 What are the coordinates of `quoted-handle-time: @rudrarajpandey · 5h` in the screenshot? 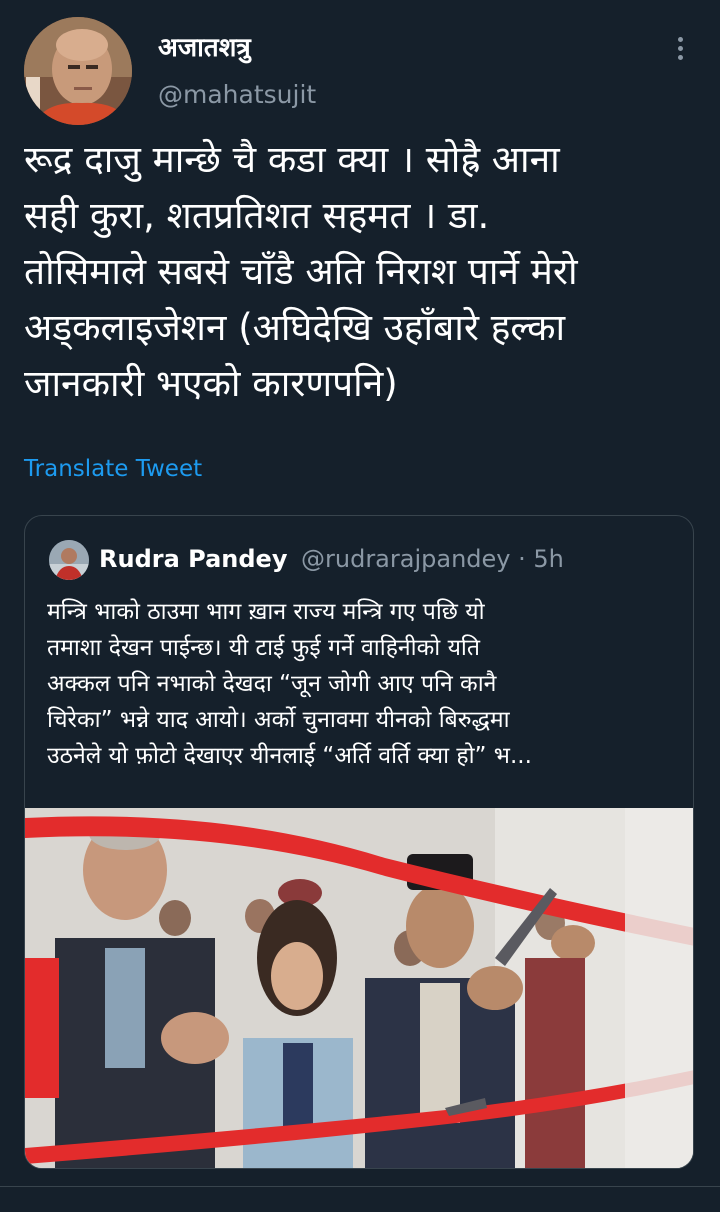 It's located at (432, 559).